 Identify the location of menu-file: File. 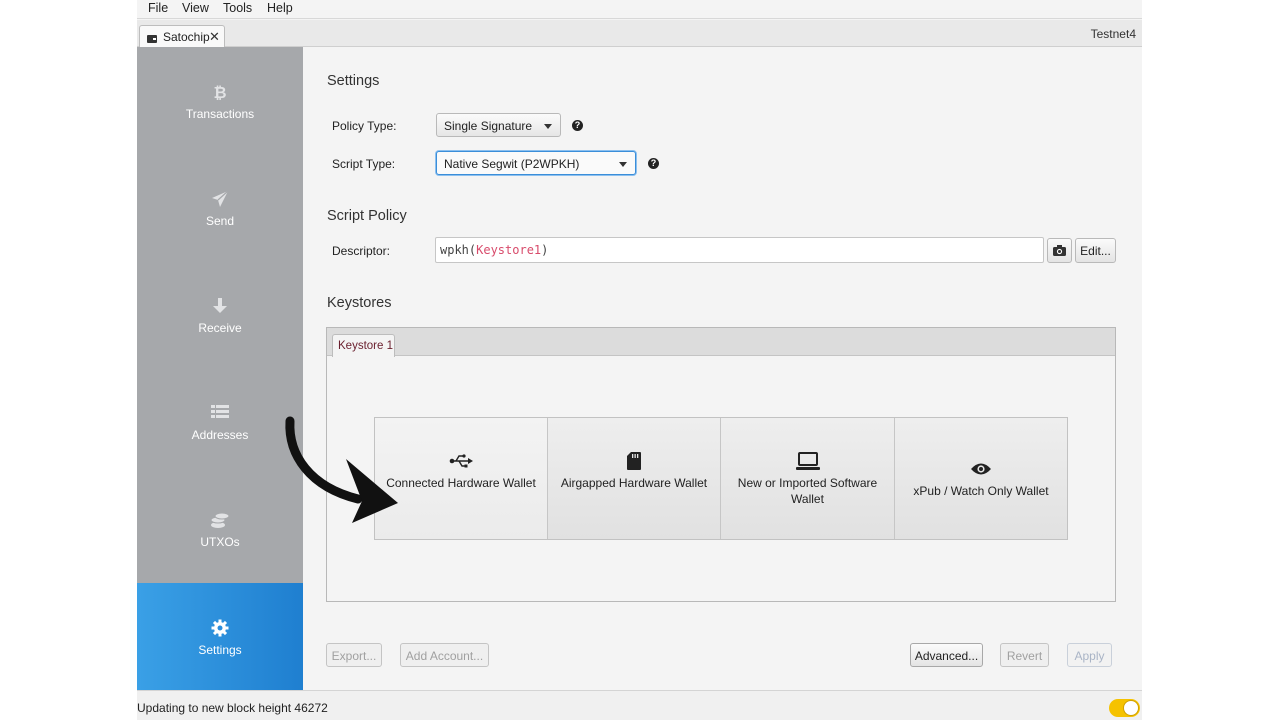
(158, 8).